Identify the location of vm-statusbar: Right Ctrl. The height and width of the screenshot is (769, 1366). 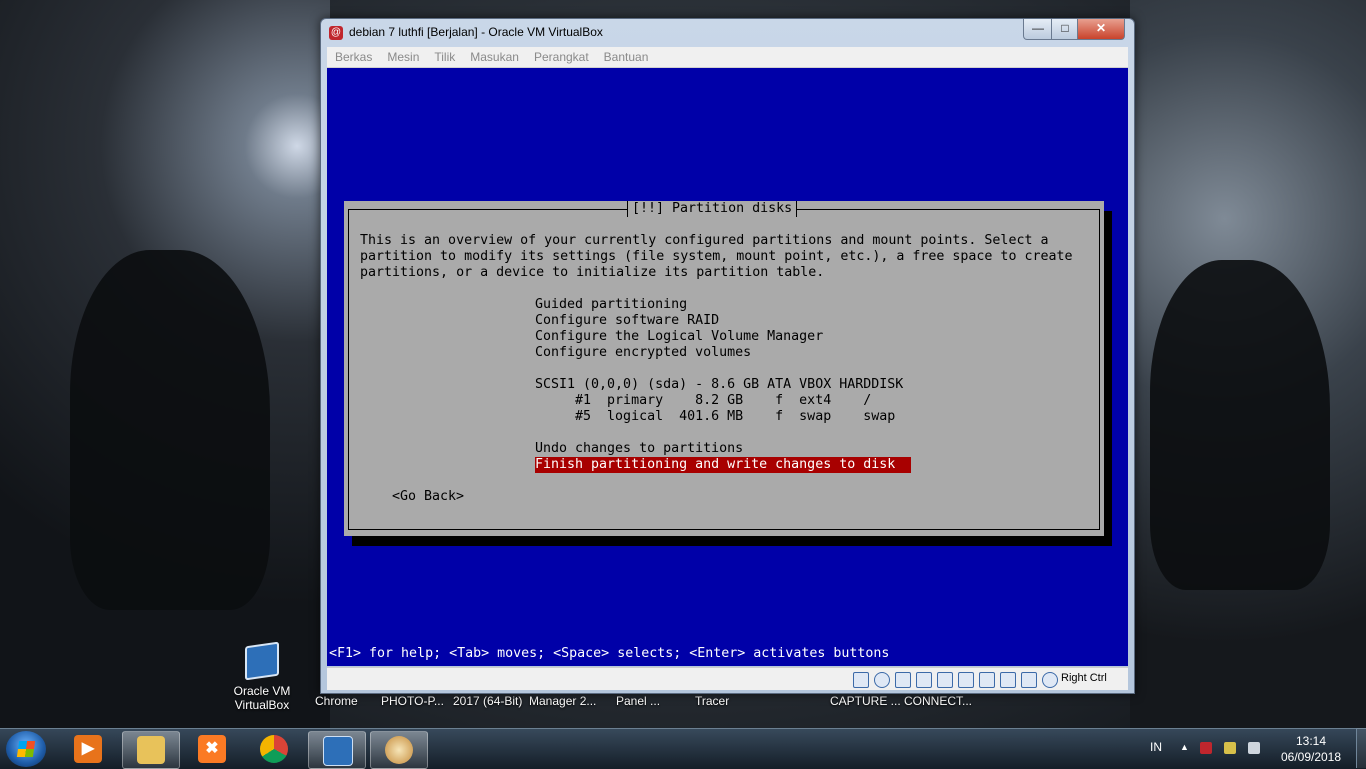
(727, 678).